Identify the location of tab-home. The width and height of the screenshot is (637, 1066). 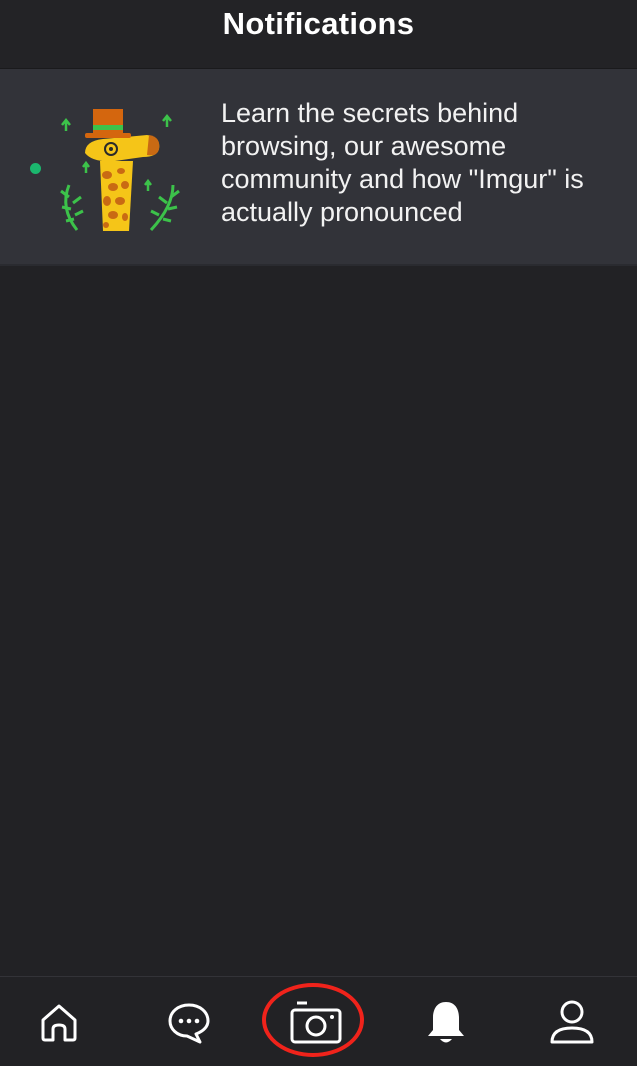
(59, 1021).